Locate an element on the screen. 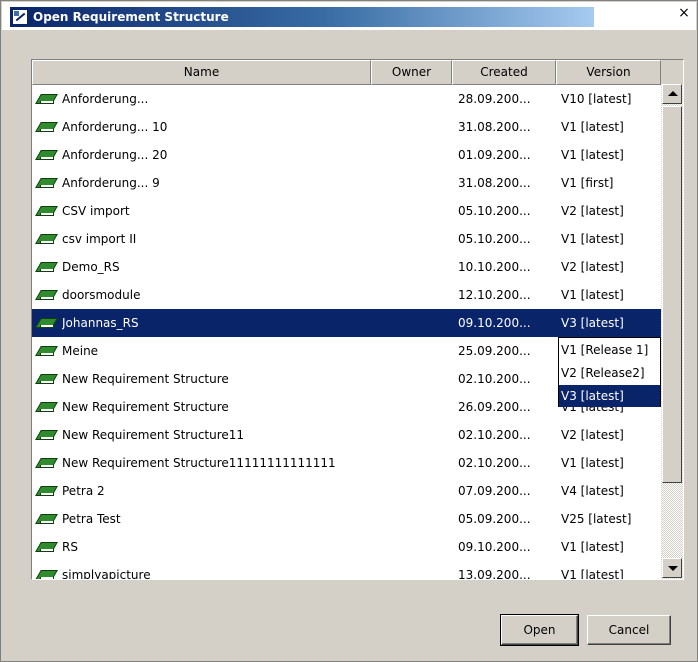 The width and height of the screenshot is (698, 662). table-row: Petra 2 07.09.200... V4 [latest] is located at coordinates (347, 491).